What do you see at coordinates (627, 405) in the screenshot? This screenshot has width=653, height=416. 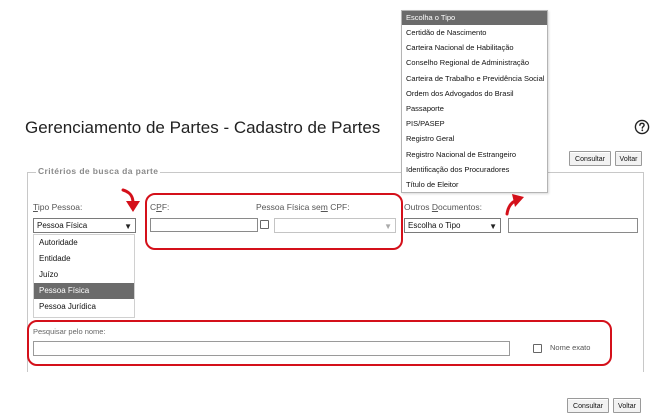 I see `voltar-button-bottom: Voltar` at bounding box center [627, 405].